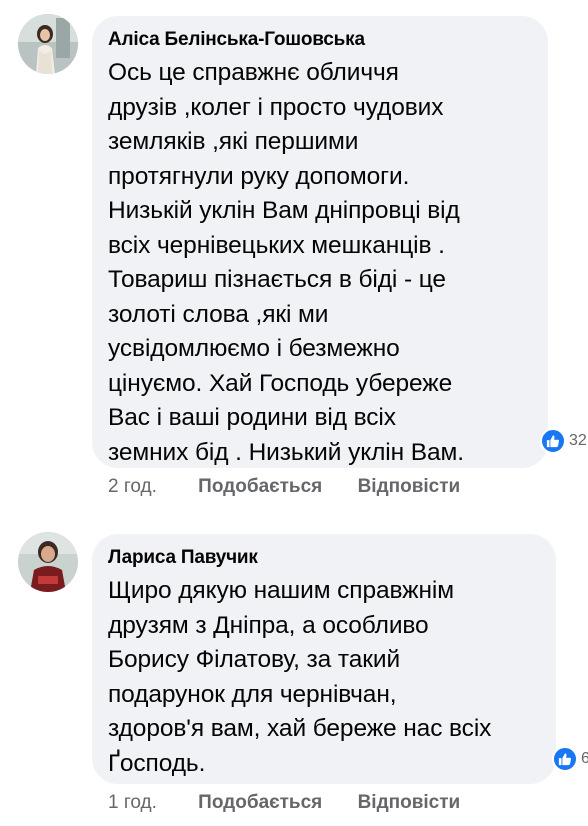 The width and height of the screenshot is (588, 826). I want to click on reaction-count: 6, so click(584, 758).